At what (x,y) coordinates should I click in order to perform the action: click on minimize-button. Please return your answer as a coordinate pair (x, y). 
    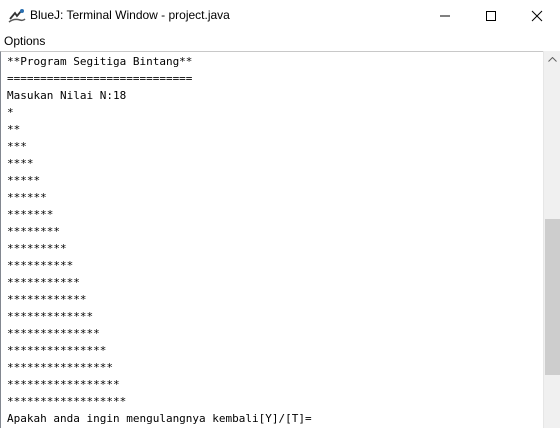
    Looking at the image, I should click on (445, 15).